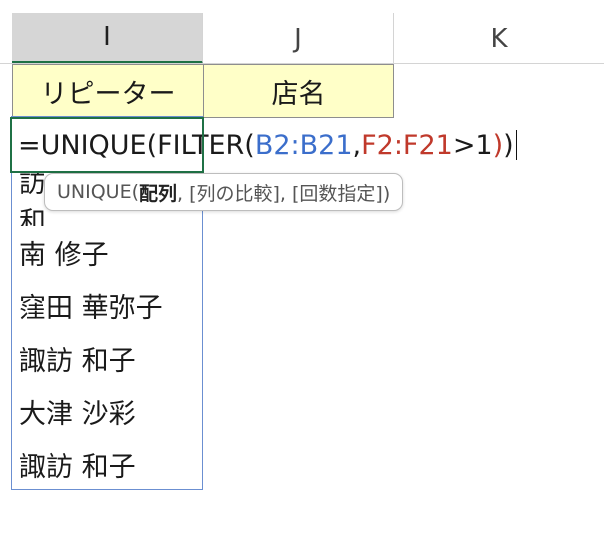 Image resolution: width=604 pixels, height=534 pixels. I want to click on spill-value-1: 諏訪 和子, so click(31, 199).